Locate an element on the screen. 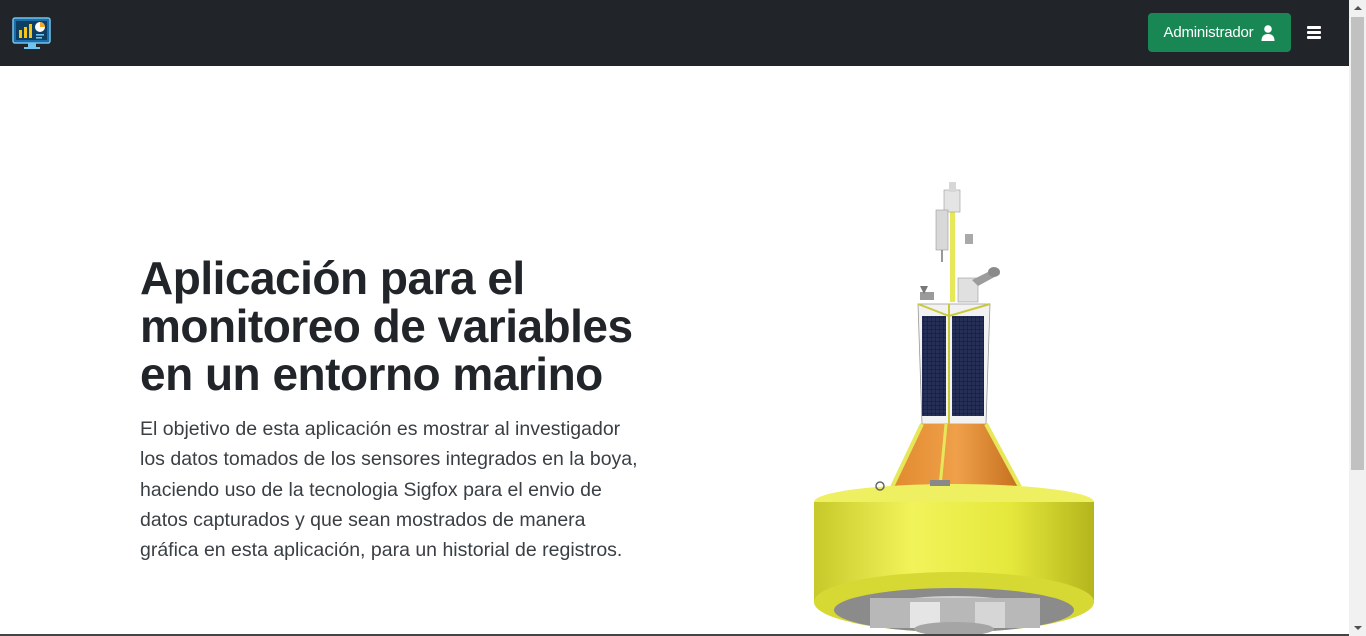 This screenshot has height=636, width=1366. scroll-up-arrow-icon is located at coordinates (1357, 8).